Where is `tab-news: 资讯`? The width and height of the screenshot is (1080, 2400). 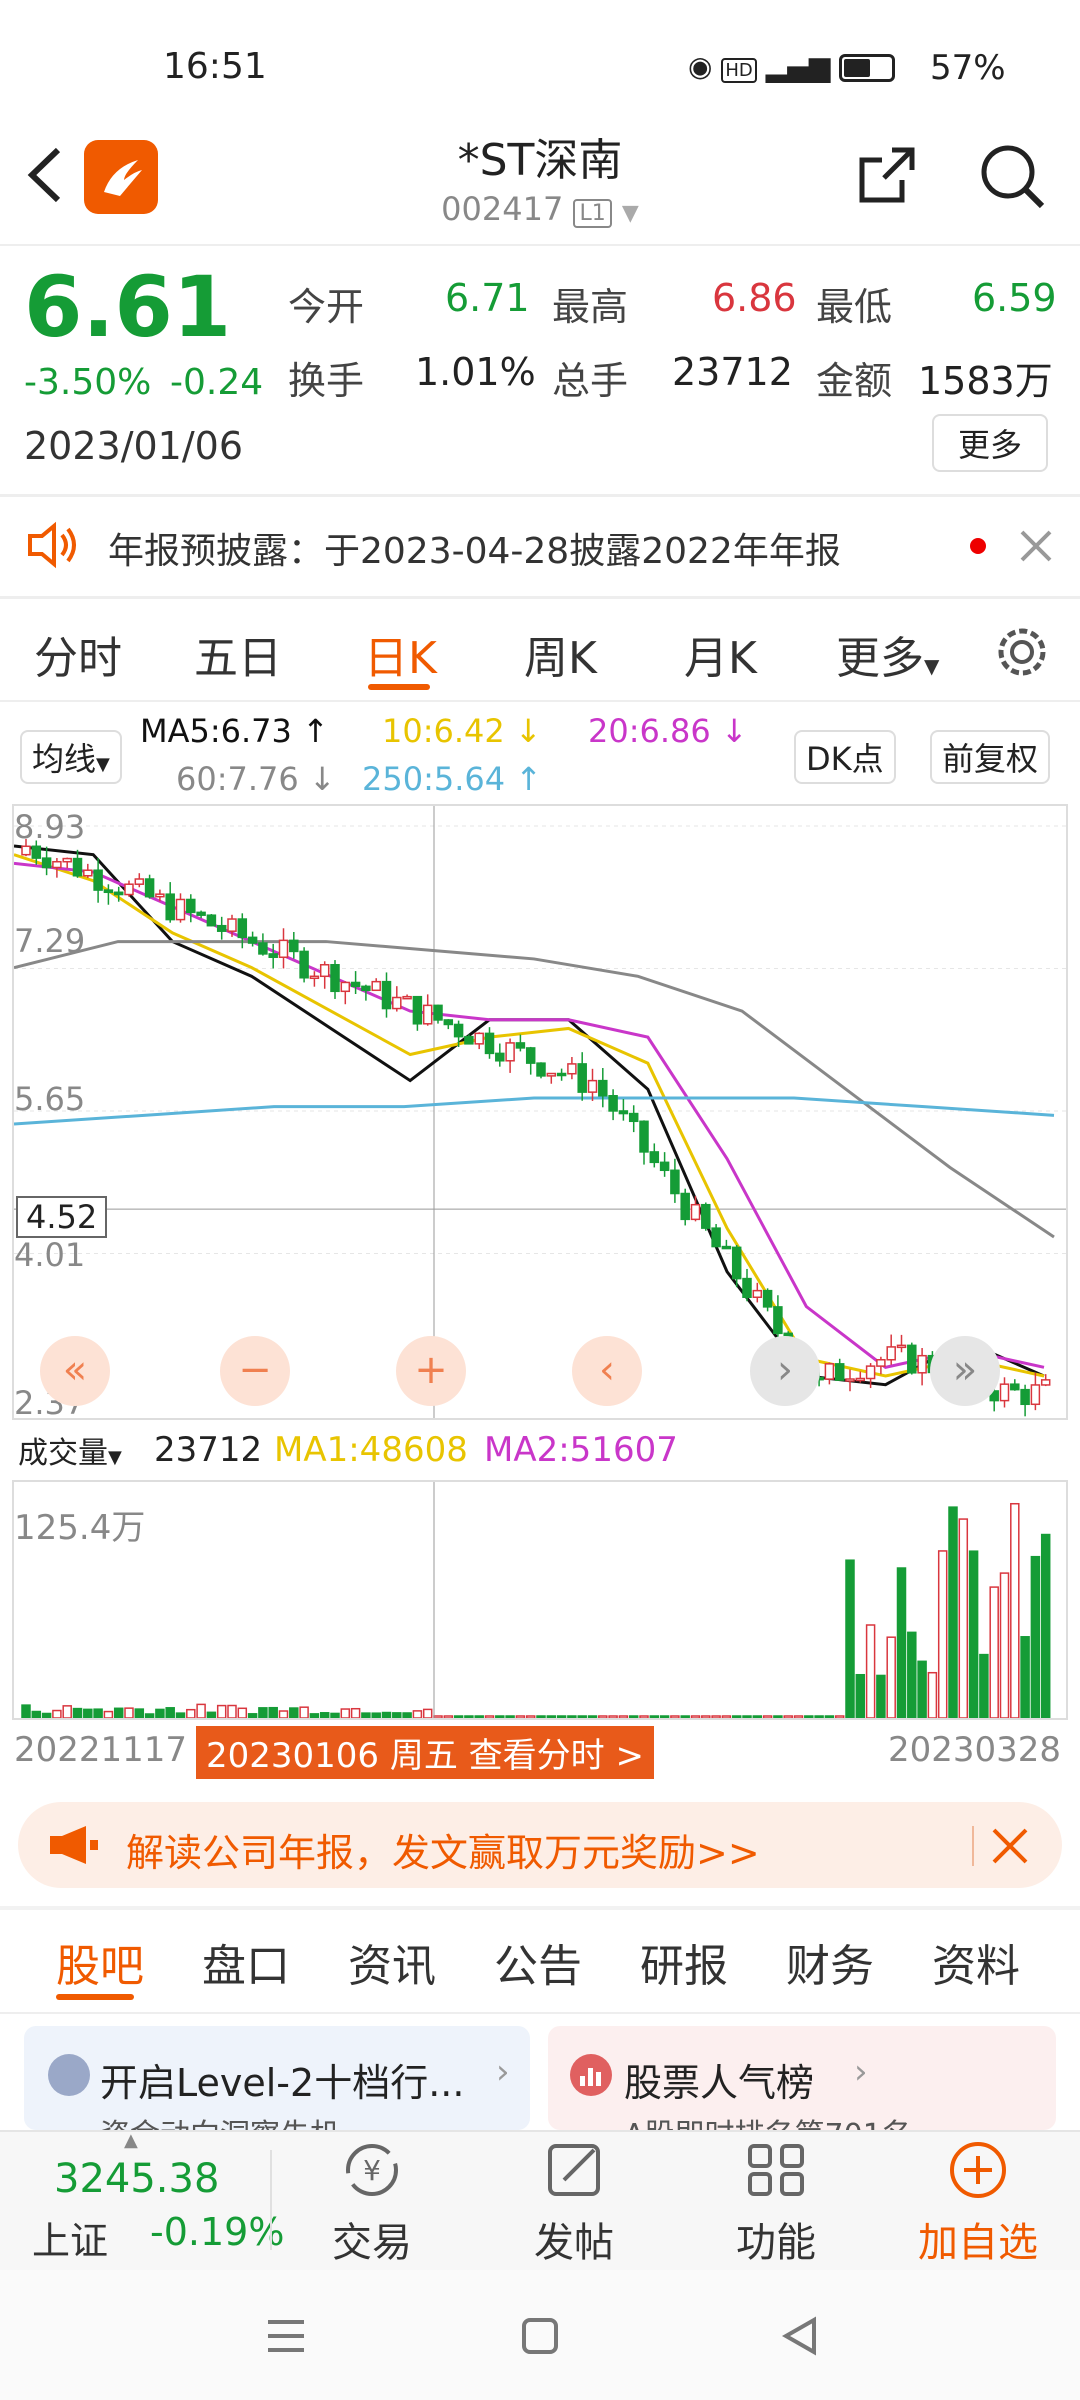 tab-news: 资讯 is located at coordinates (392, 1962).